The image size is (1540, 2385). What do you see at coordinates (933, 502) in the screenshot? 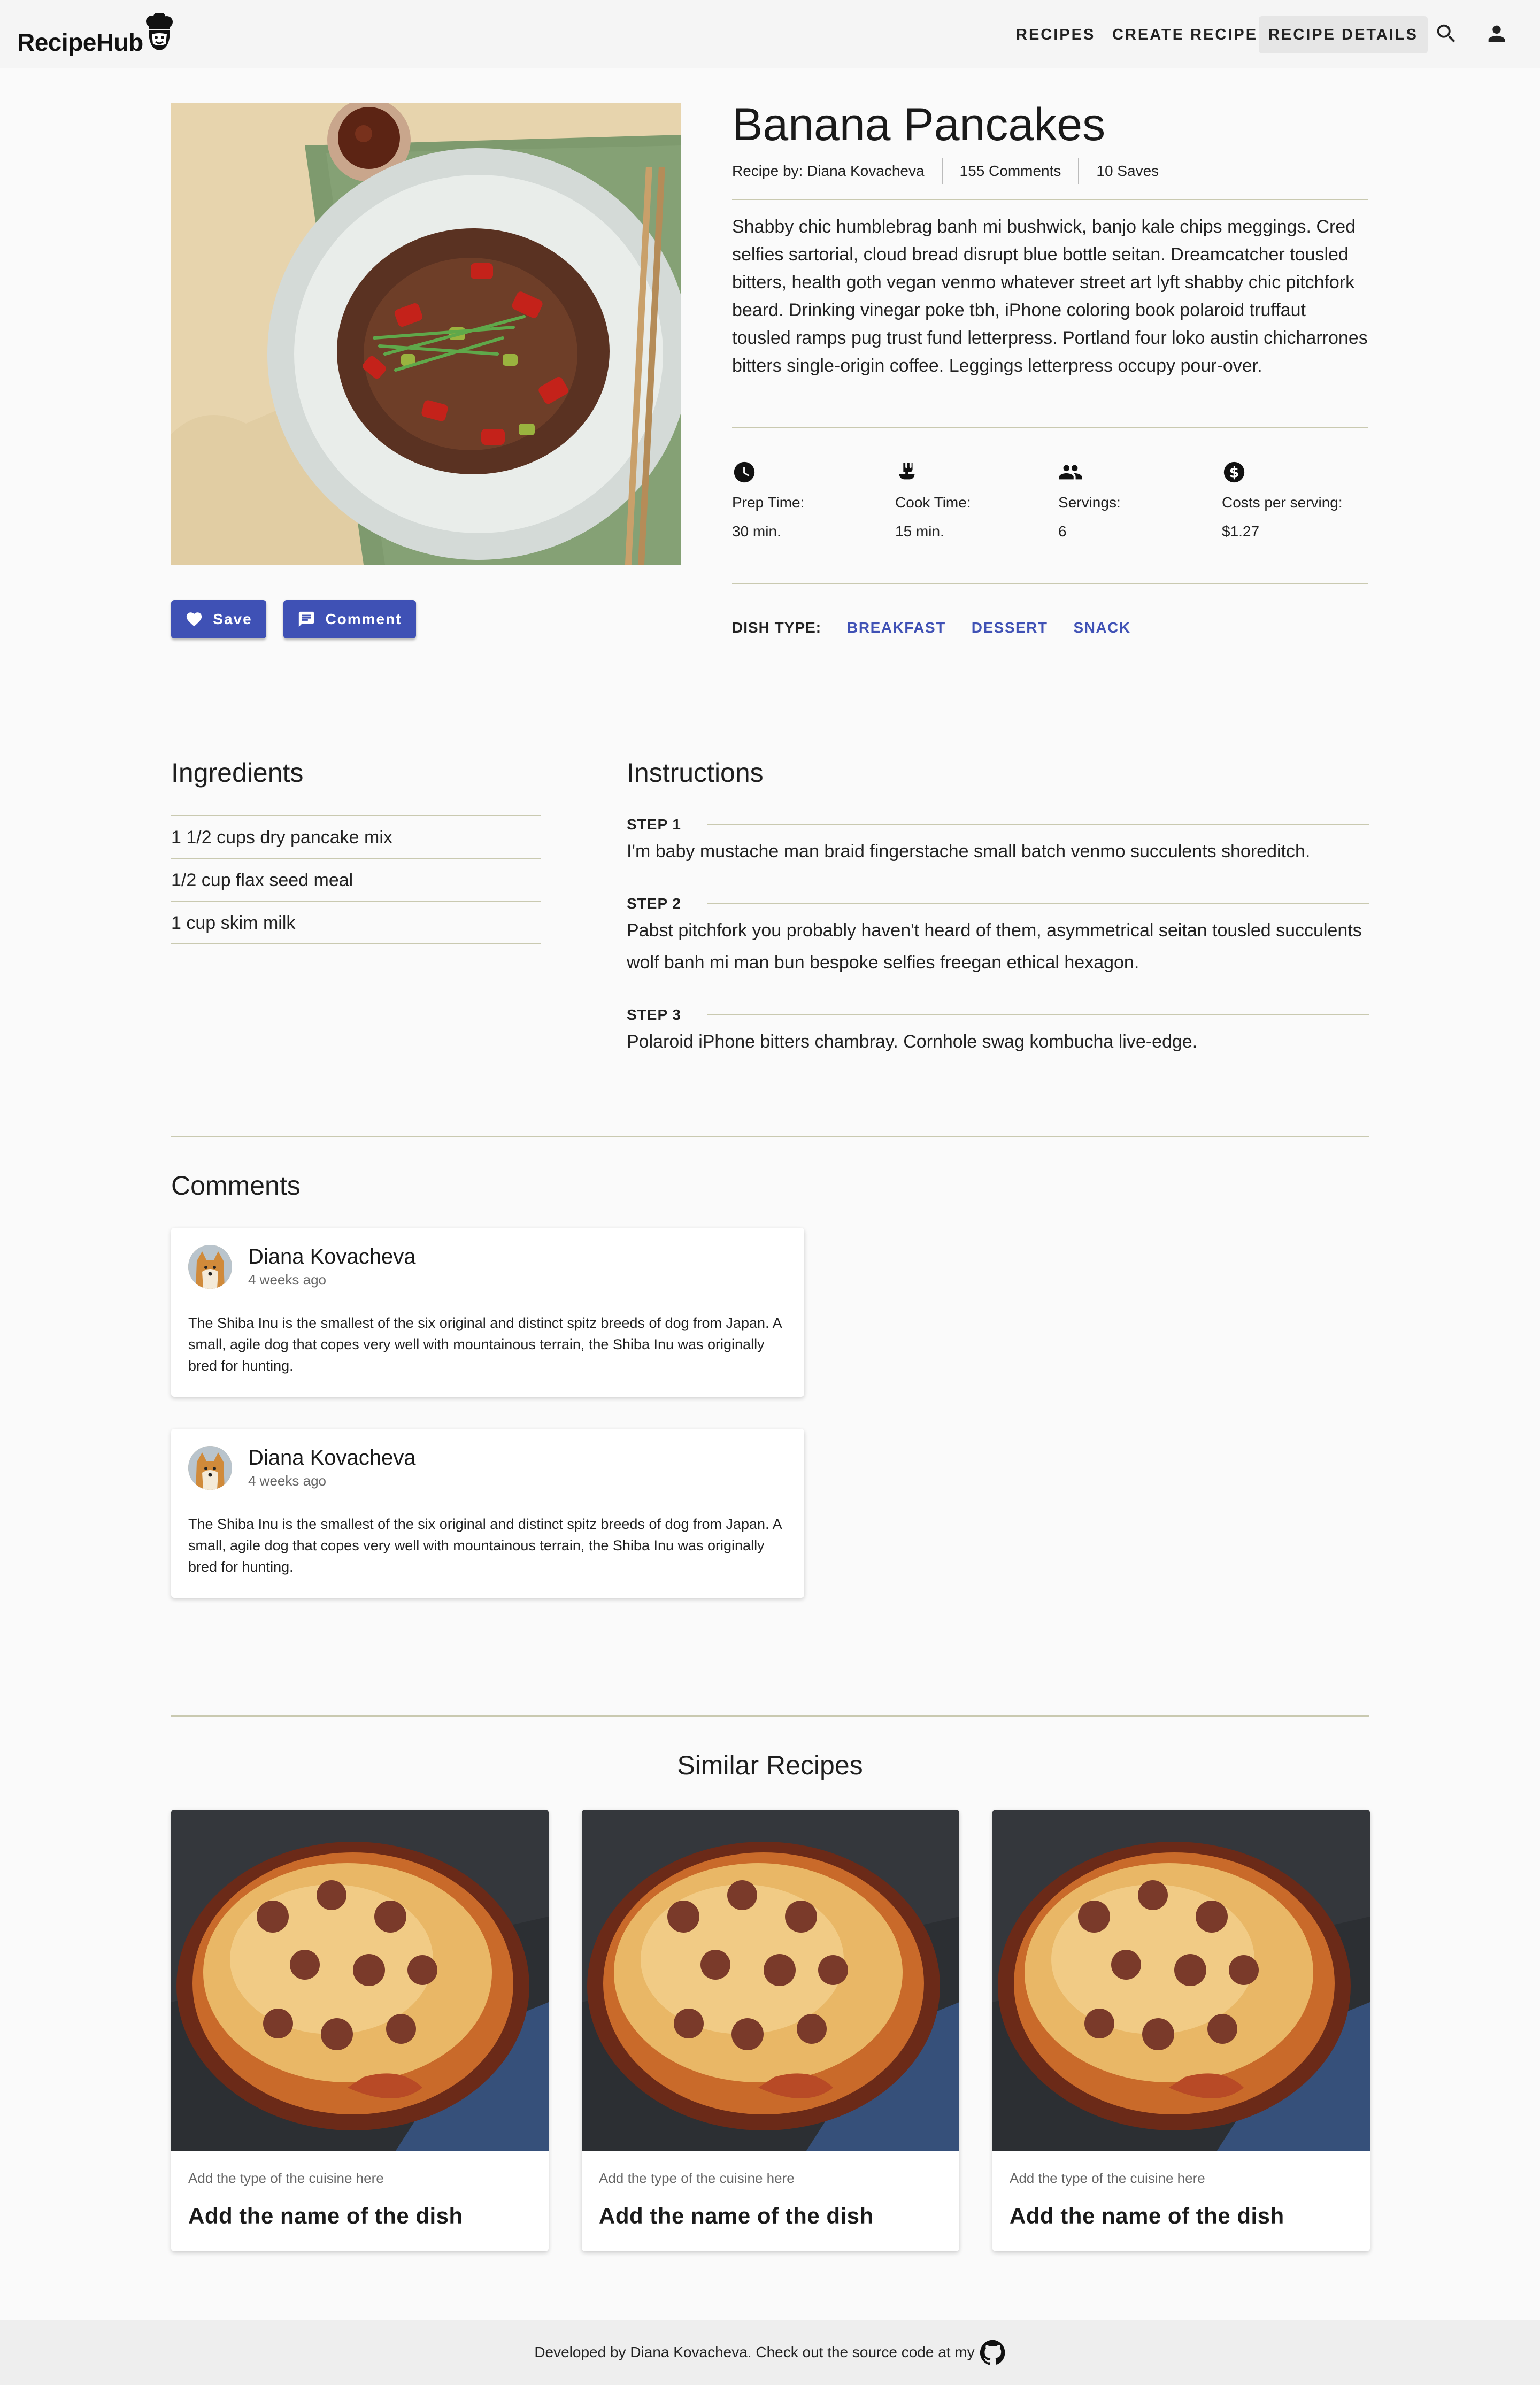
I see `stat-label: Cook Time:` at bounding box center [933, 502].